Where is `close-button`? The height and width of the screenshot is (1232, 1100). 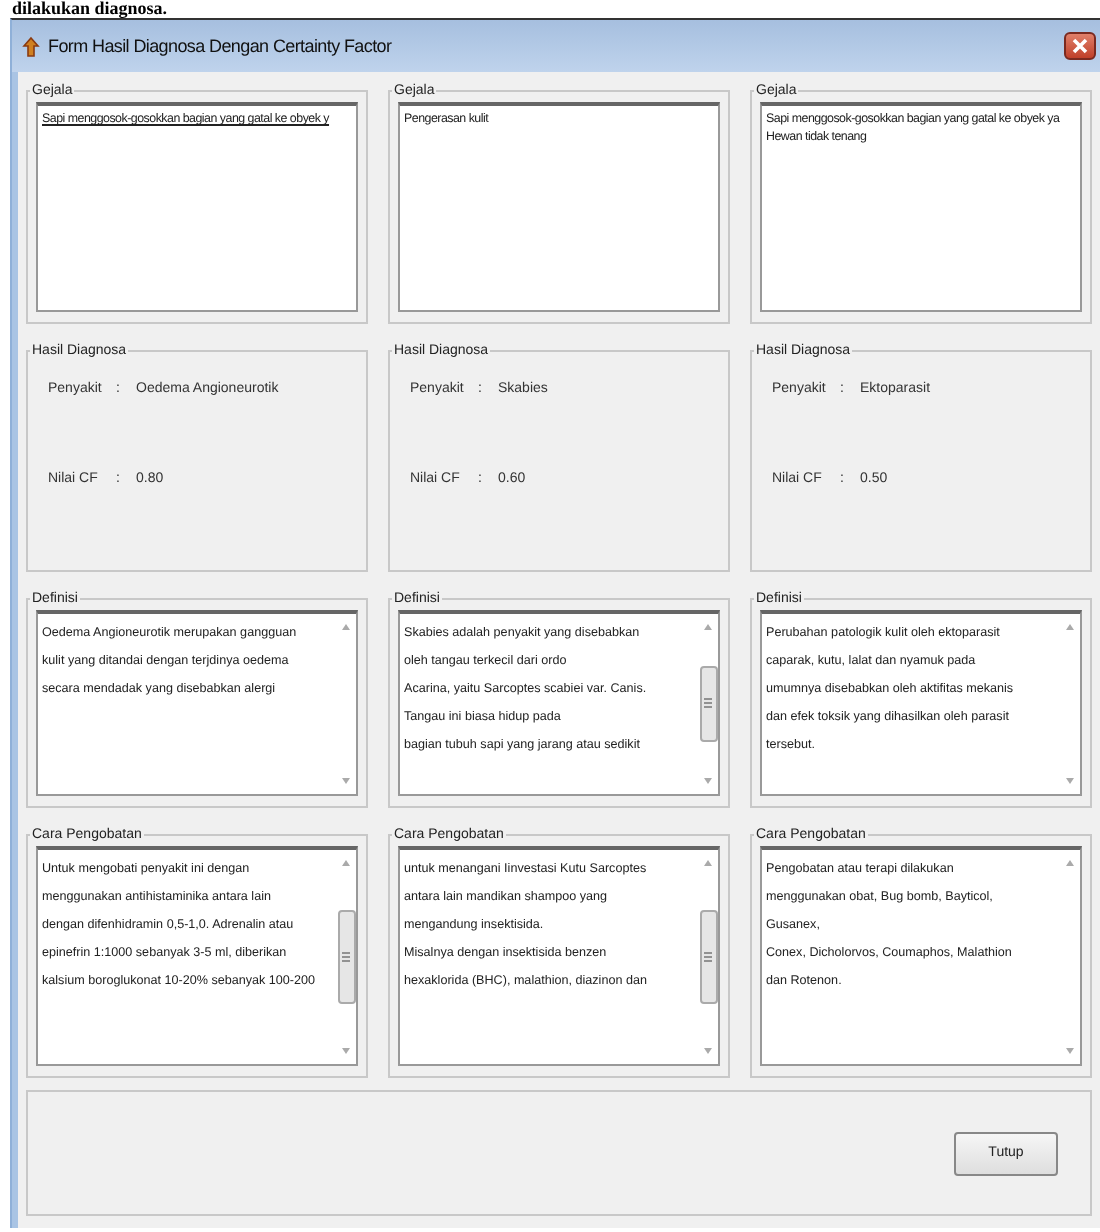
close-button is located at coordinates (1080, 46).